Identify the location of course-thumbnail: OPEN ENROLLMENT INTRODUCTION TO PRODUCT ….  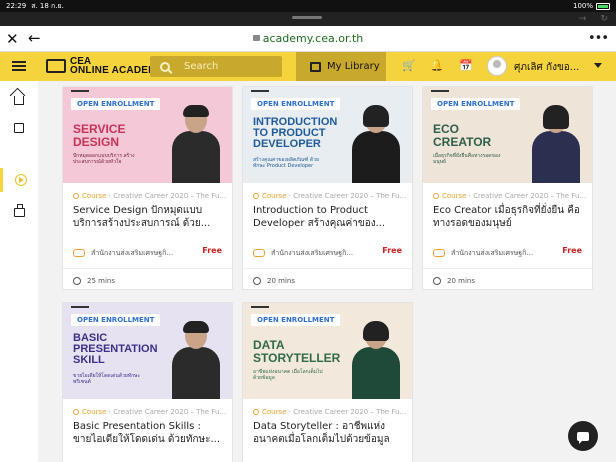
(327, 135).